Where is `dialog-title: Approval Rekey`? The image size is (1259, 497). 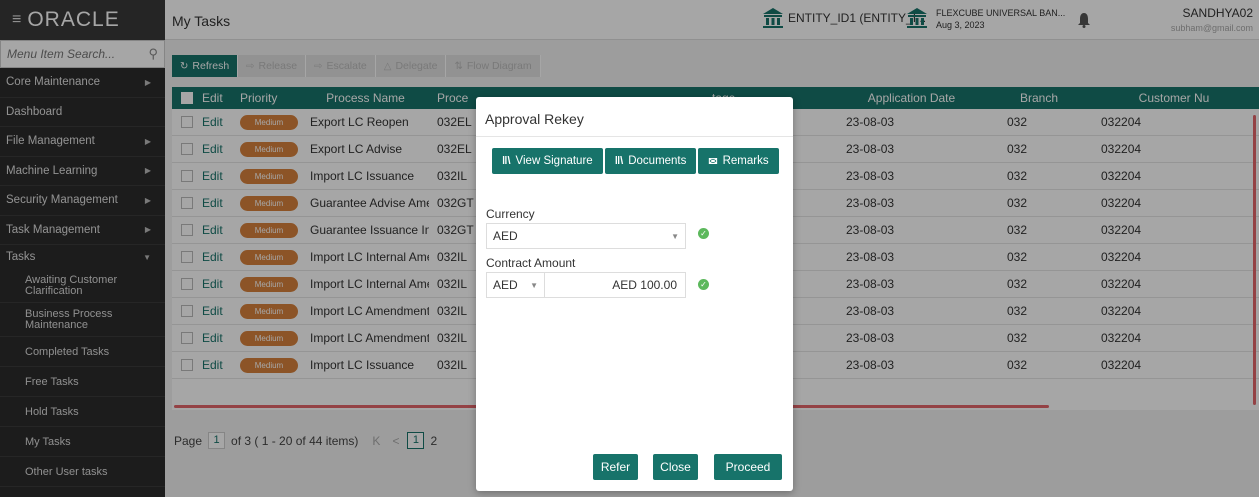 dialog-title: Approval Rekey is located at coordinates (634, 117).